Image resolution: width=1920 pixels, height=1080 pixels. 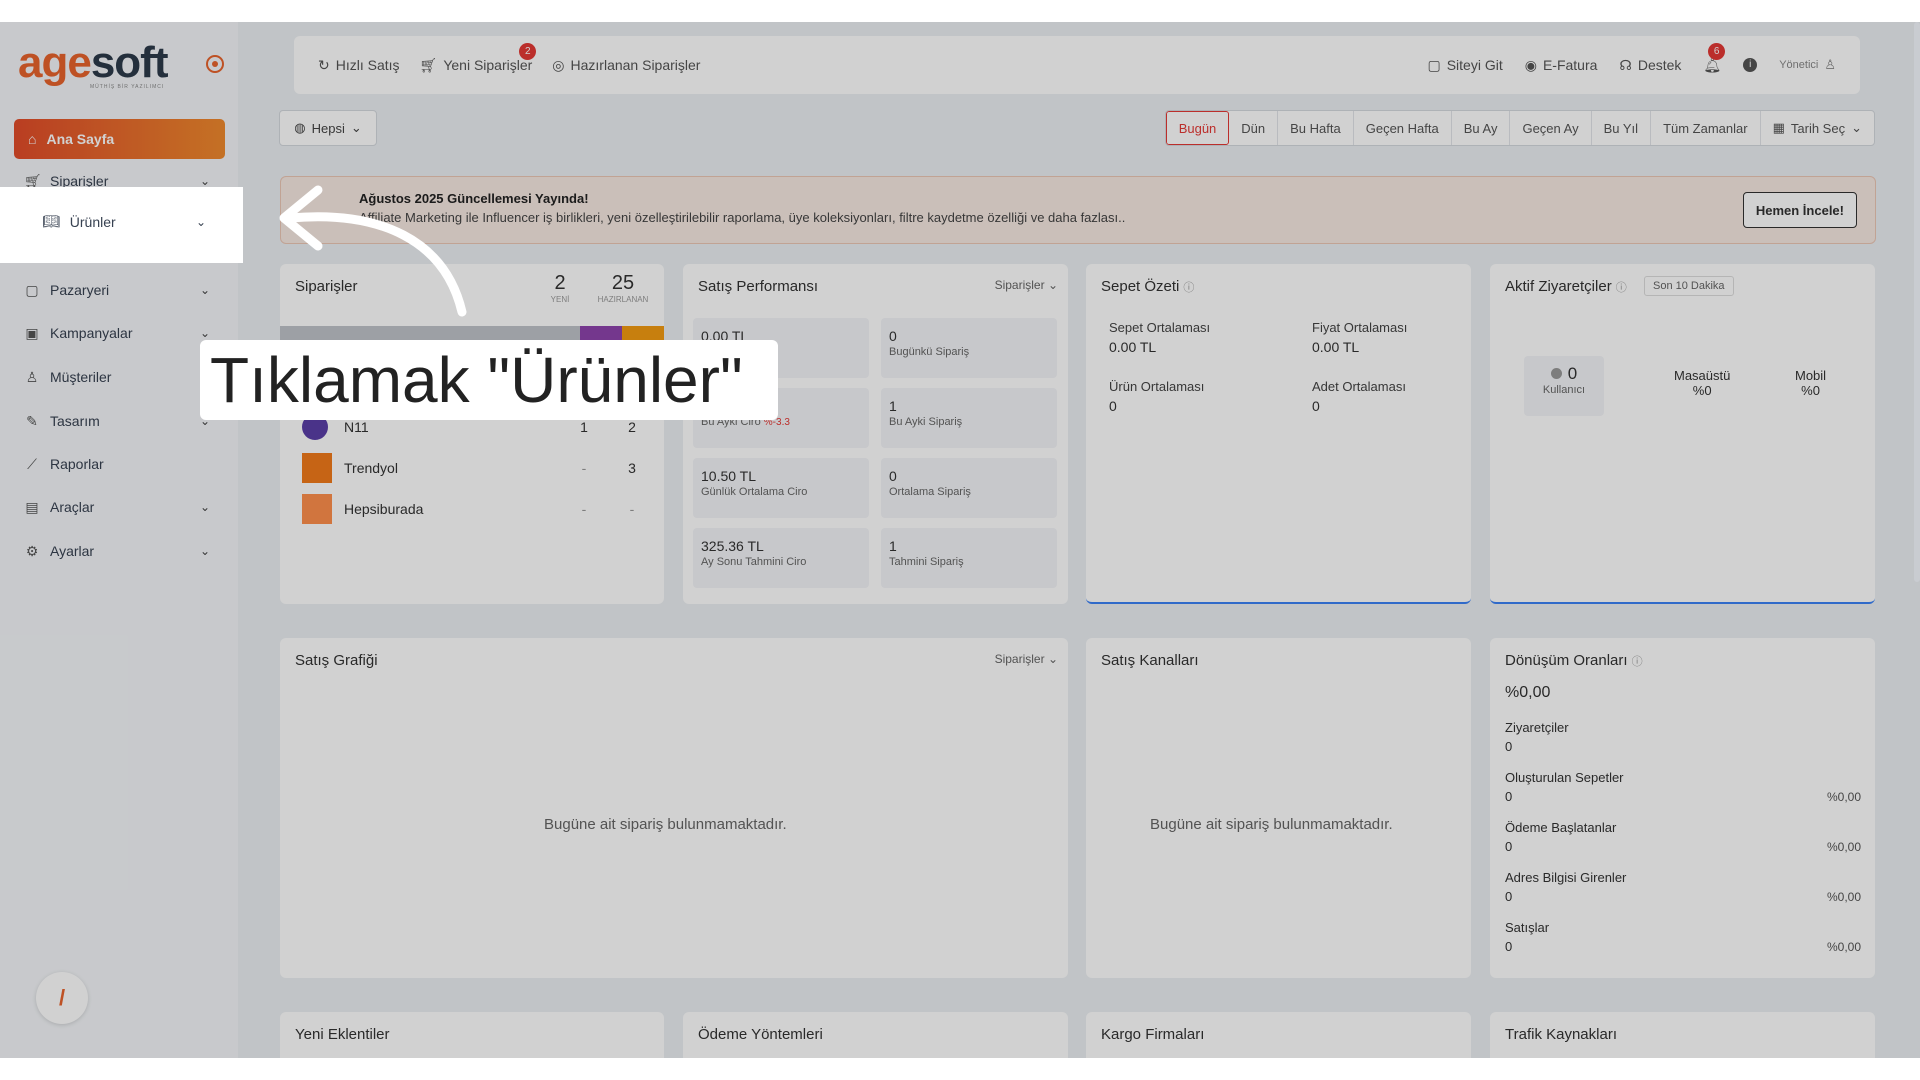 What do you see at coordinates (623, 283) in the screenshot?
I see `prepared-count-value: 25` at bounding box center [623, 283].